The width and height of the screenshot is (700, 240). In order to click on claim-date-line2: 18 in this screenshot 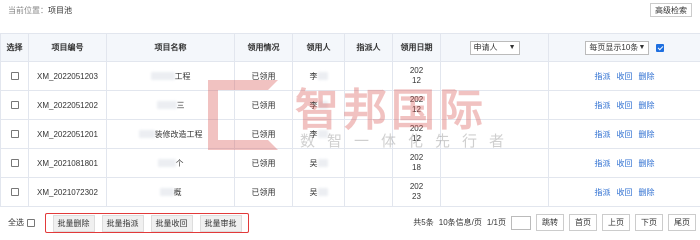, I will do `click(416, 167)`.